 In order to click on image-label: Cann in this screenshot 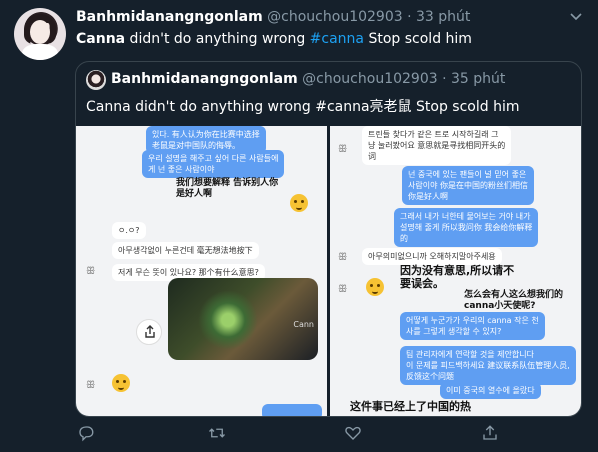, I will do `click(303, 324)`.